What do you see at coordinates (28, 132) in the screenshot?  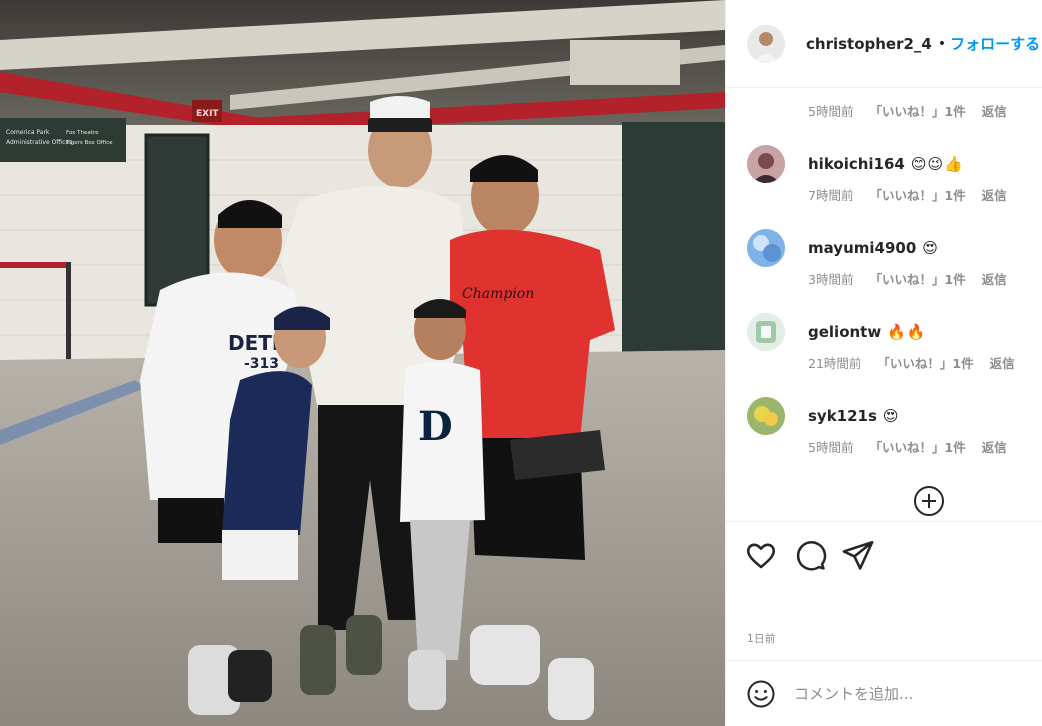 I see `wall-sign-text-1: Comerica Park` at bounding box center [28, 132].